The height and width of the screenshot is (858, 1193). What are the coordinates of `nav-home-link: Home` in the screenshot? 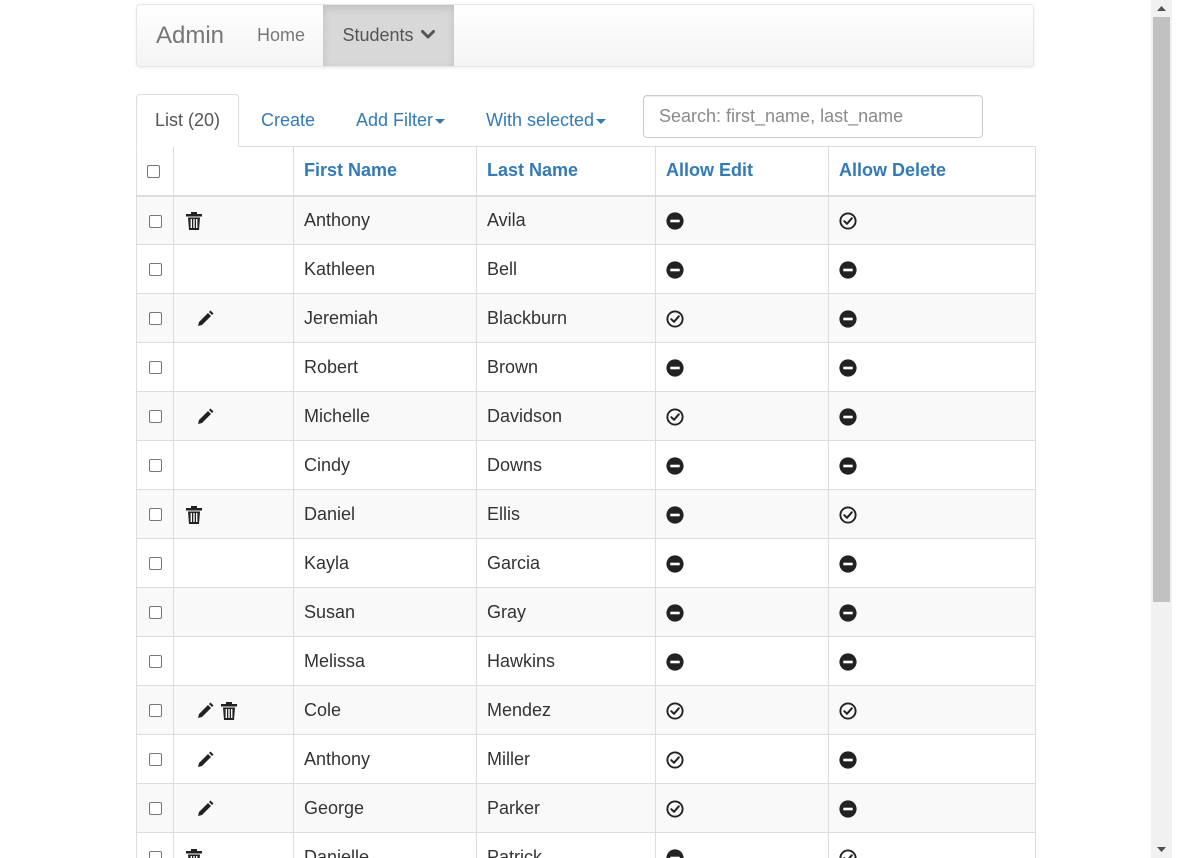 It's located at (281, 35).